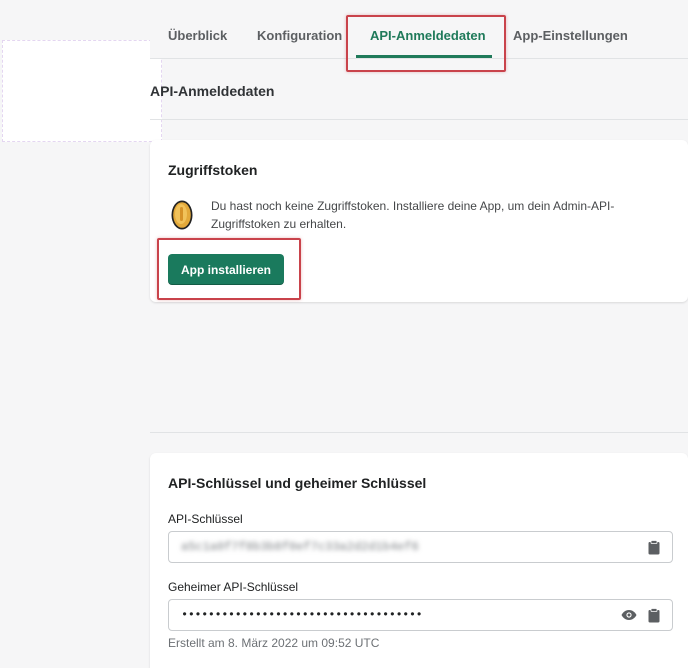 The image size is (688, 668). I want to click on api-key-field, so click(420, 547).